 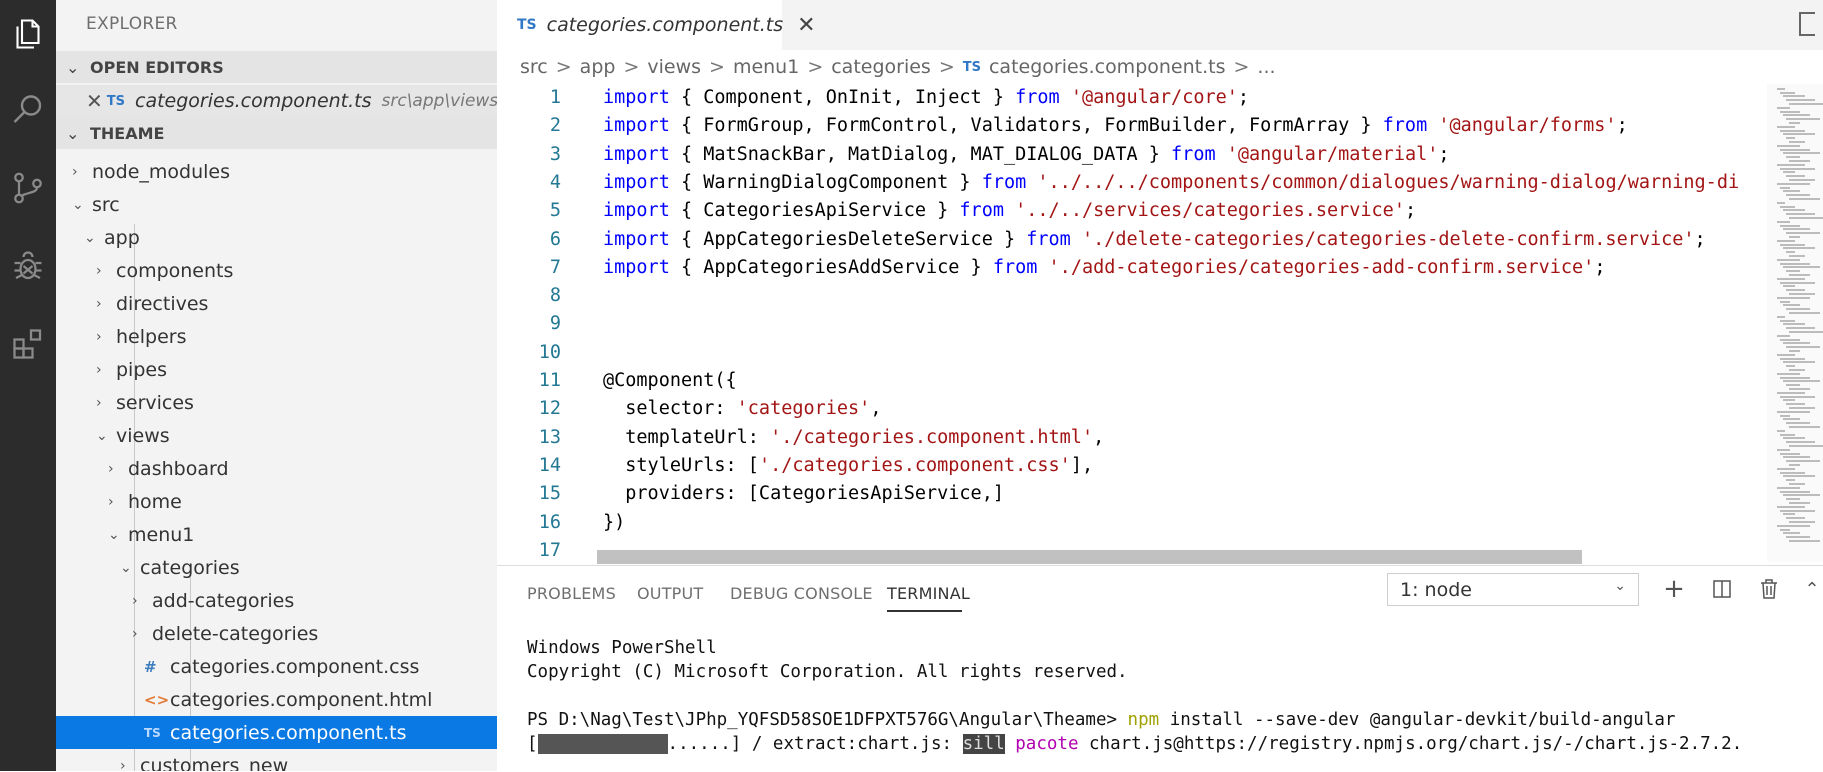 What do you see at coordinates (276, 732) in the screenshot?
I see `tree-item: TS categories.component.ts` at bounding box center [276, 732].